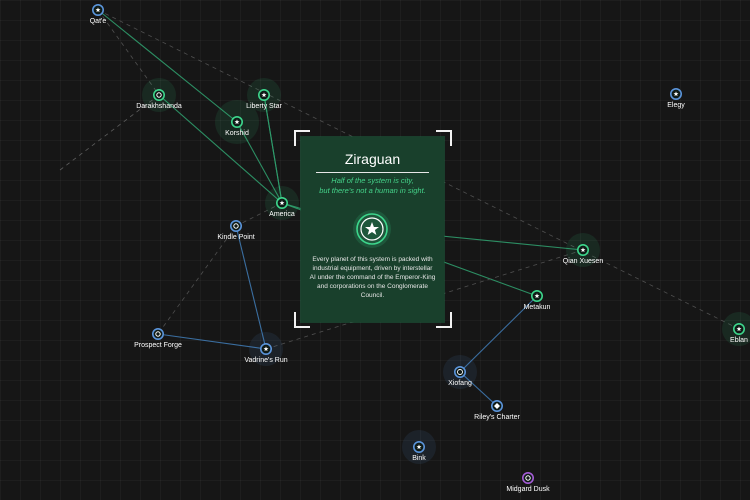 This screenshot has height=500, width=750. Describe the element at coordinates (583, 261) in the screenshot. I see `system-label-qian-xuesen: Qian Xuesen` at that location.